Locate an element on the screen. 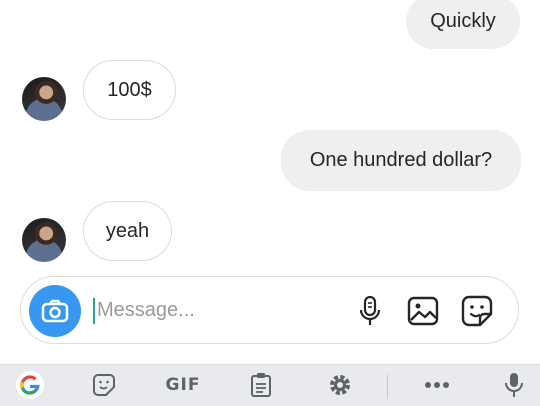 The height and width of the screenshot is (406, 540). image-icon is located at coordinates (423, 311).